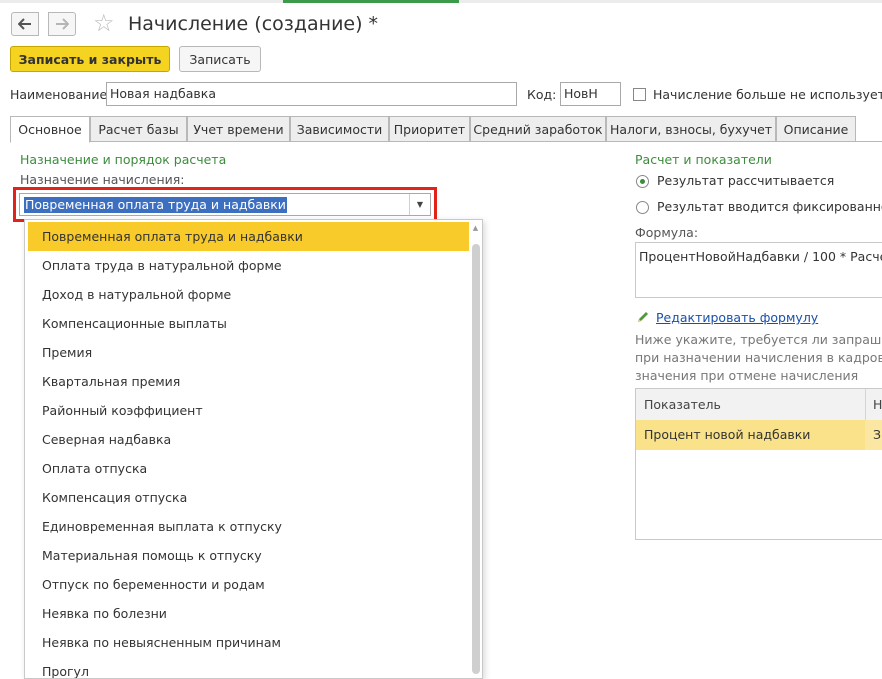  What do you see at coordinates (253, 24) in the screenshot?
I see `window-title: Начисление (создание) *` at bounding box center [253, 24].